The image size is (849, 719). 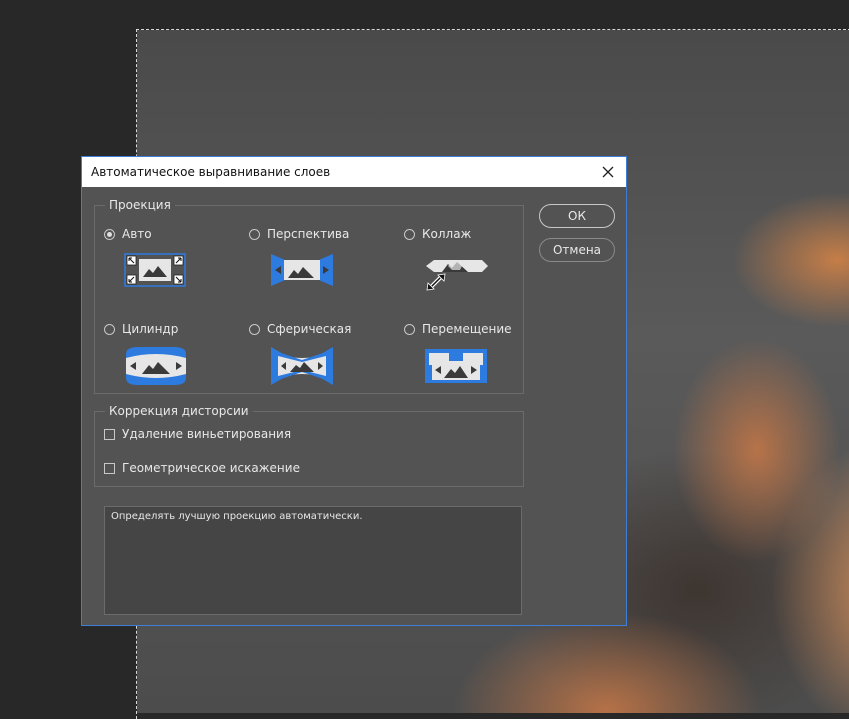 I want to click on radio-reposition: Перемещение, so click(x=458, y=329).